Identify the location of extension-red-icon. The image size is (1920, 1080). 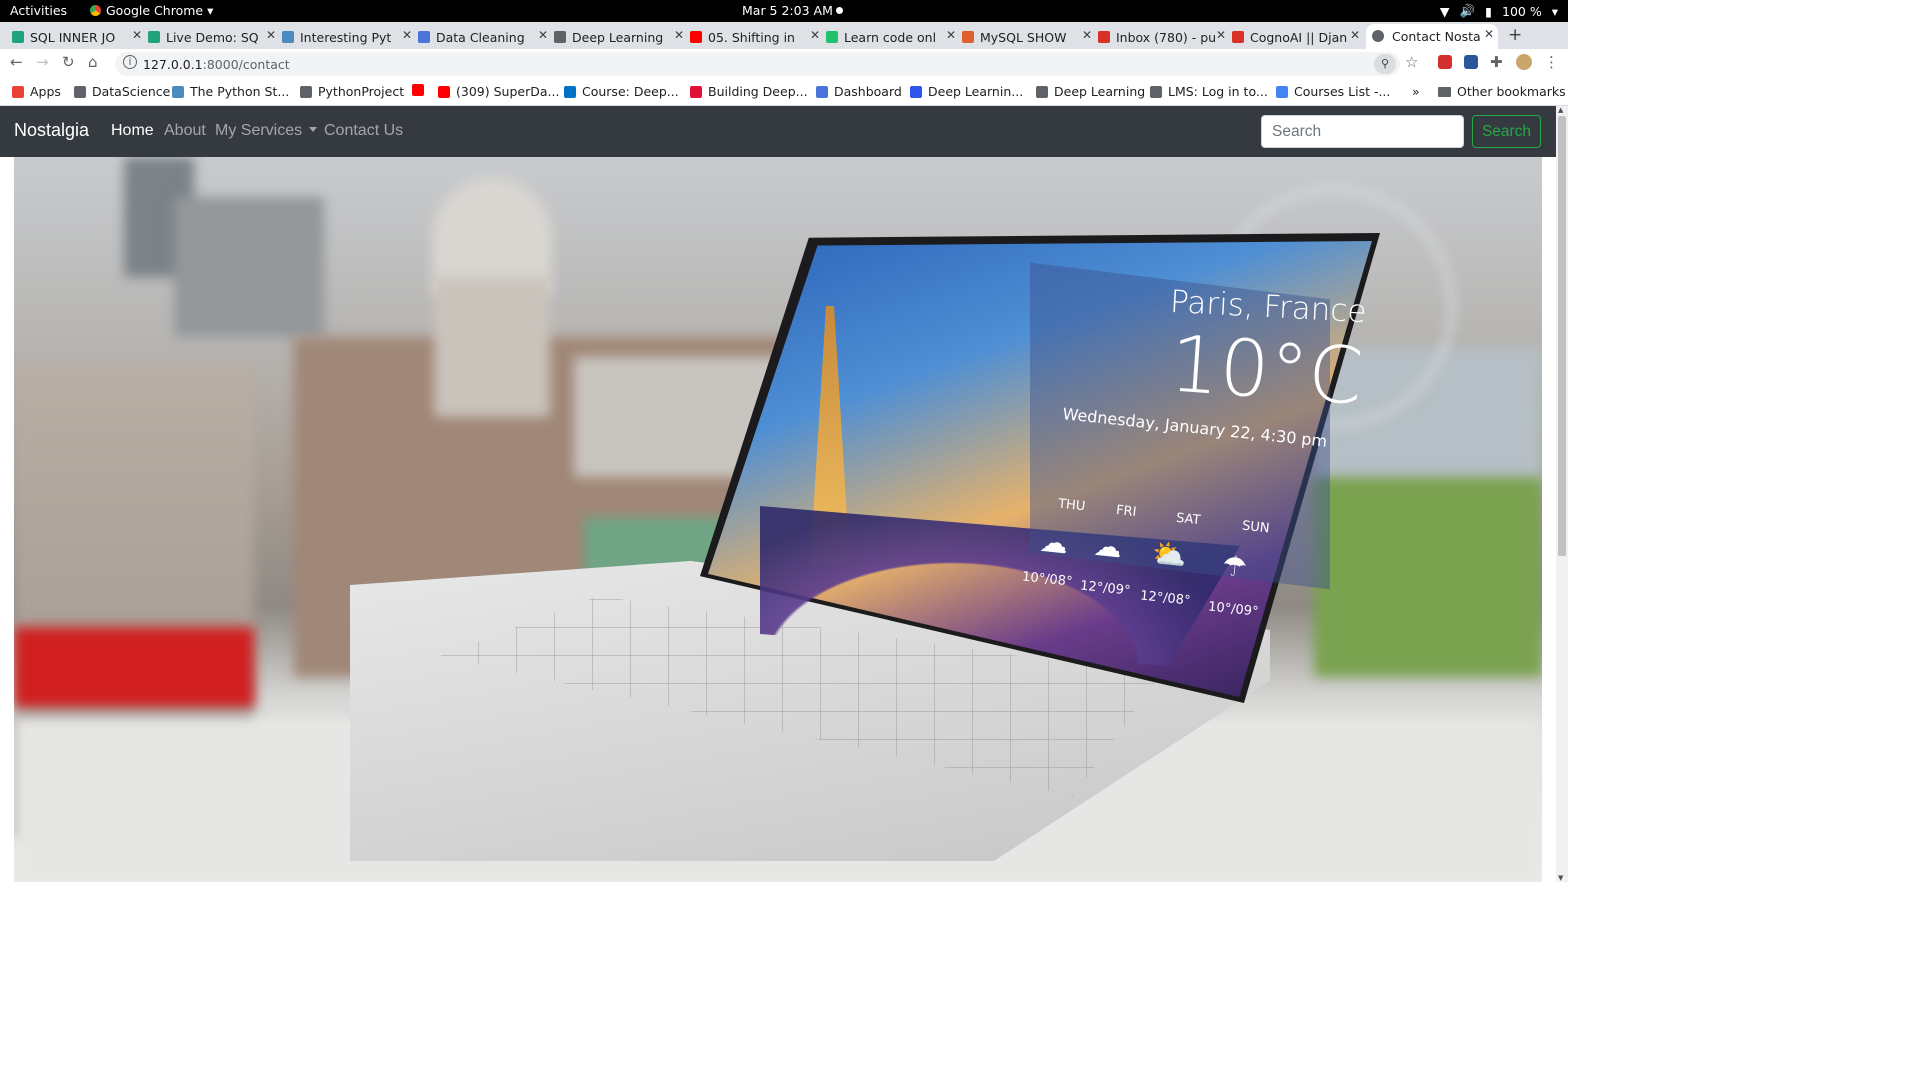
(1445, 62).